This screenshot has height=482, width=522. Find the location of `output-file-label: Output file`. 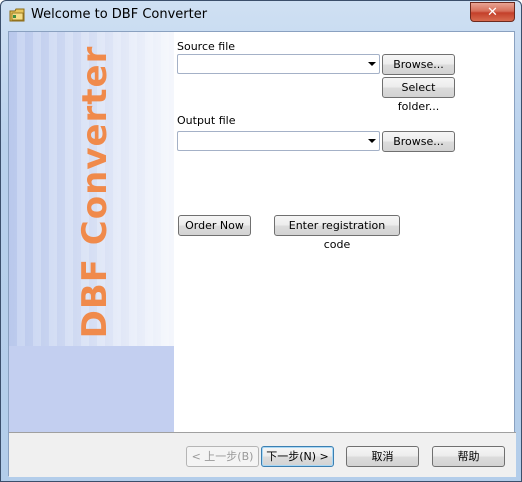

output-file-label: Output file is located at coordinates (206, 120).